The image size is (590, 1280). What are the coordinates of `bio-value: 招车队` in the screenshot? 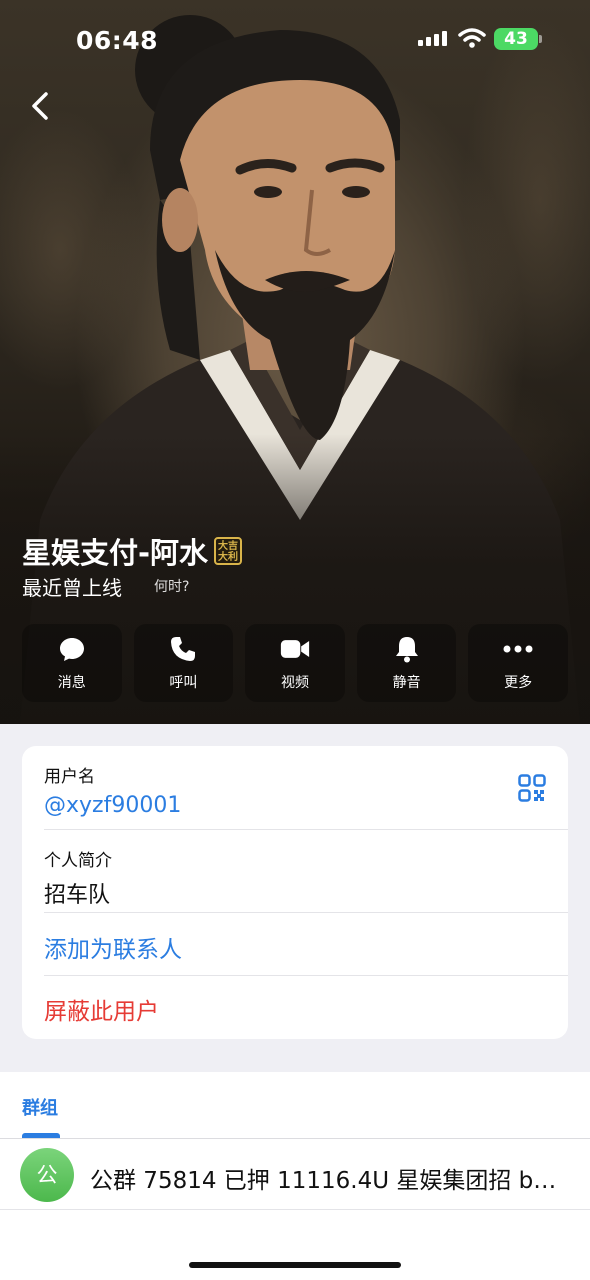 It's located at (77, 895).